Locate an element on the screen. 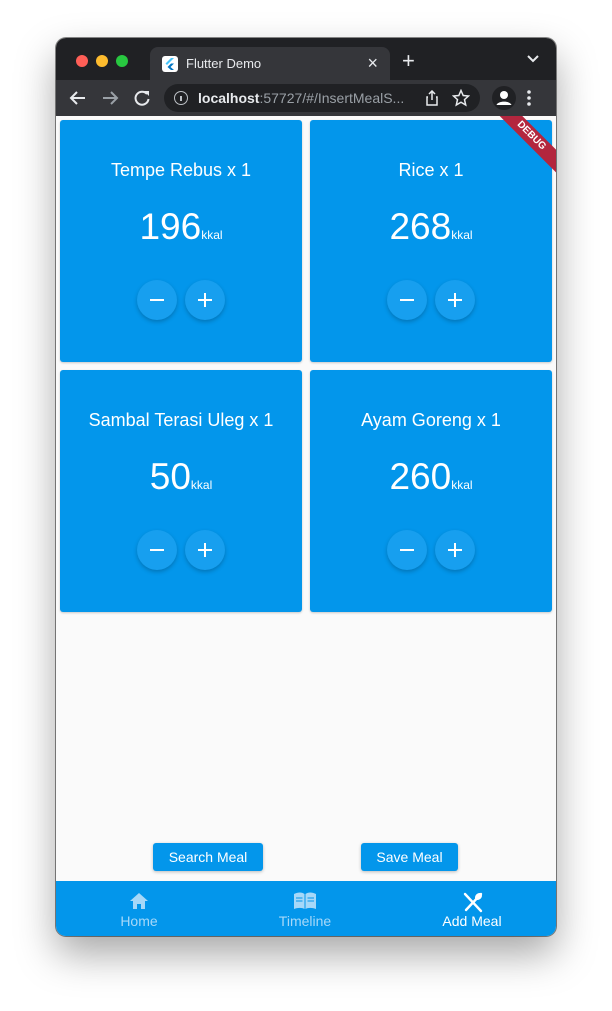 This screenshot has width=612, height=1011. tab-strip: Flutter Demo × + is located at coordinates (306, 59).